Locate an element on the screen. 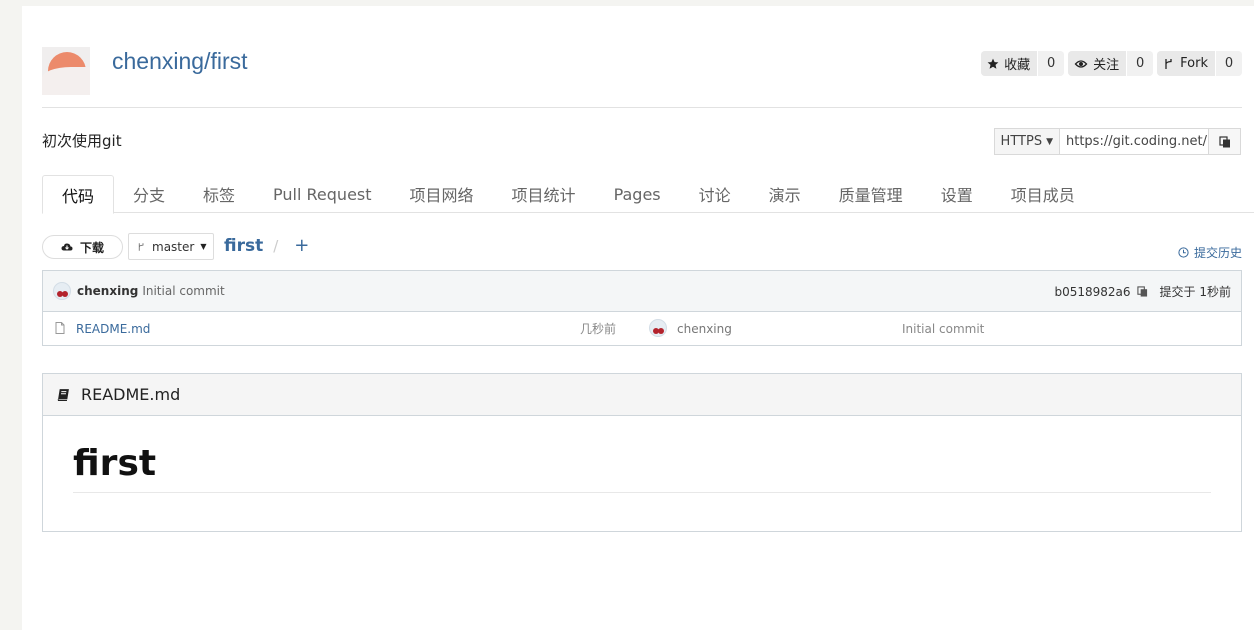 The height and width of the screenshot is (630, 1254). file-commit-message: Initial commit is located at coordinates (943, 329).